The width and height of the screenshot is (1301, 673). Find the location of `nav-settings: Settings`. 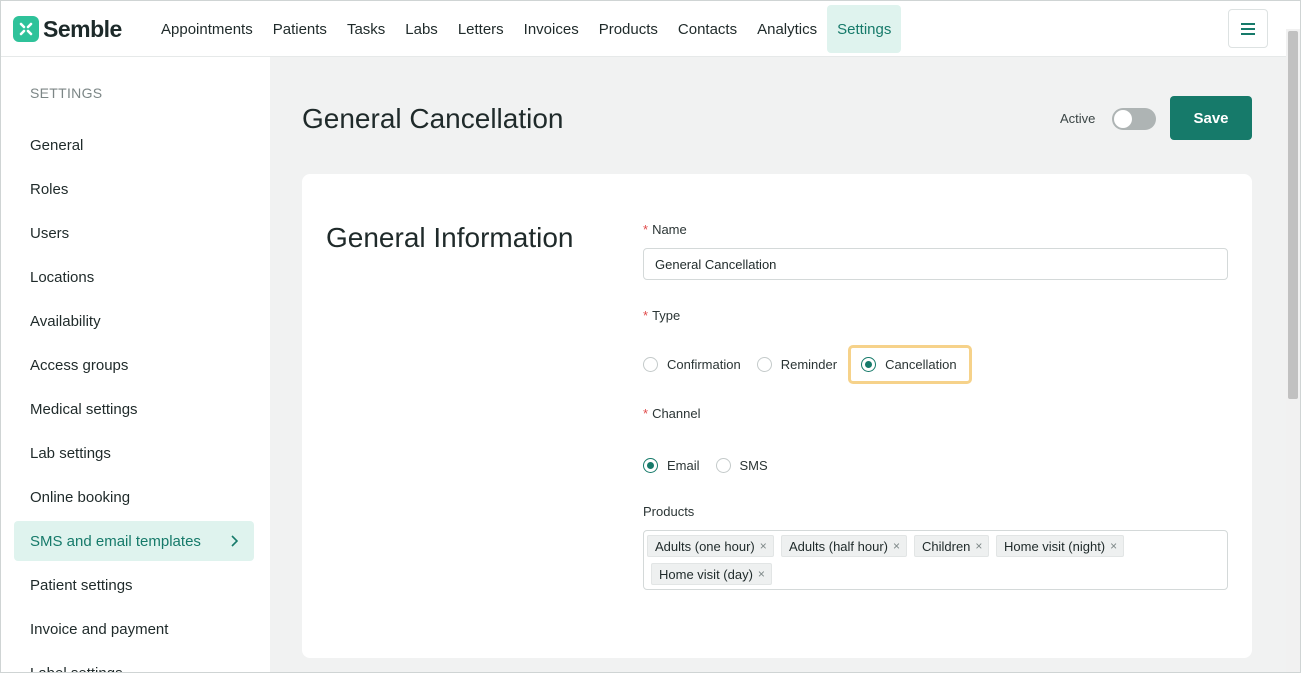

nav-settings: Settings is located at coordinates (864, 29).